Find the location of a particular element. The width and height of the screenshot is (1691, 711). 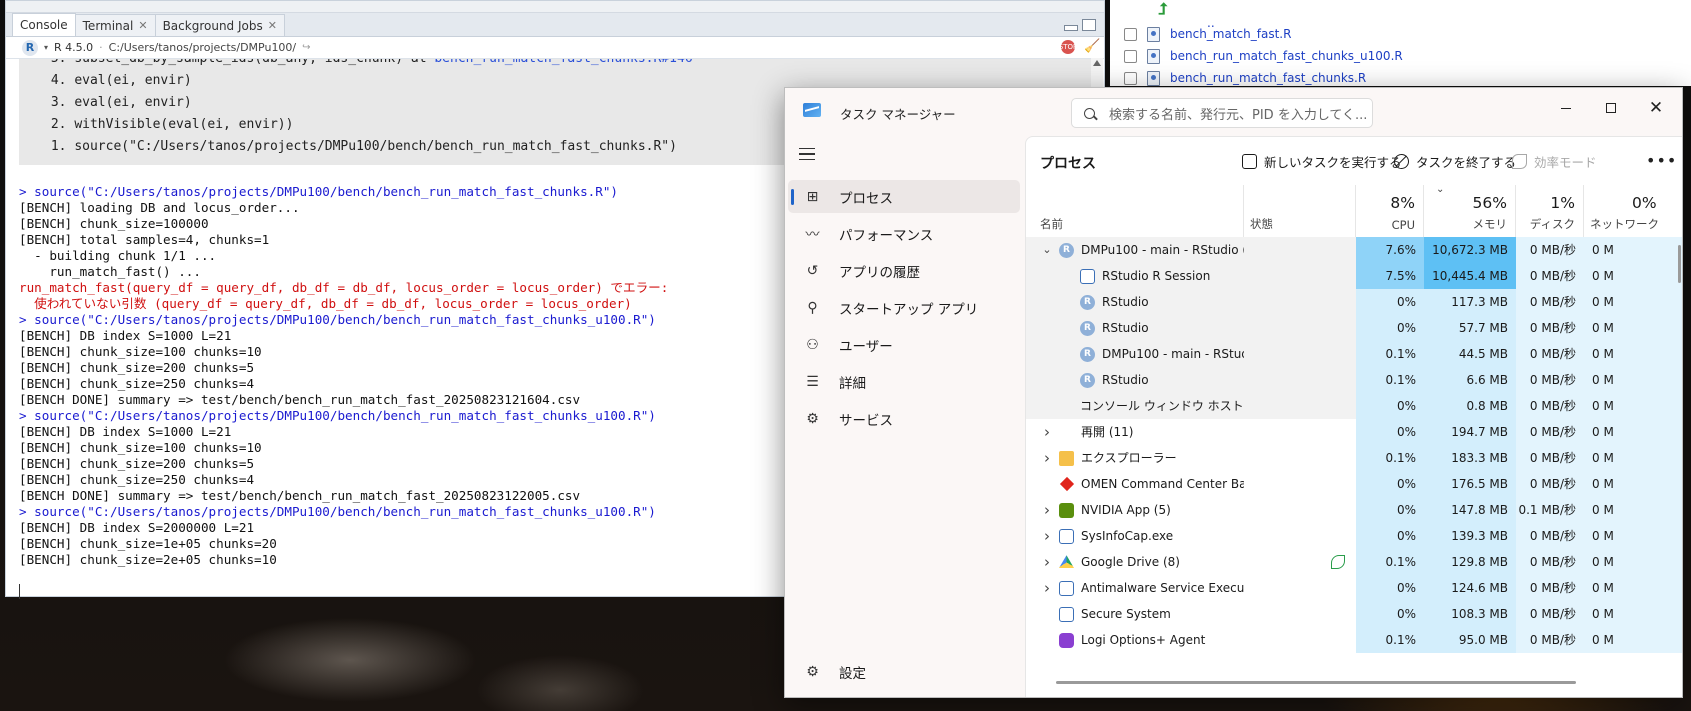

console-caret is located at coordinates (19, 591).